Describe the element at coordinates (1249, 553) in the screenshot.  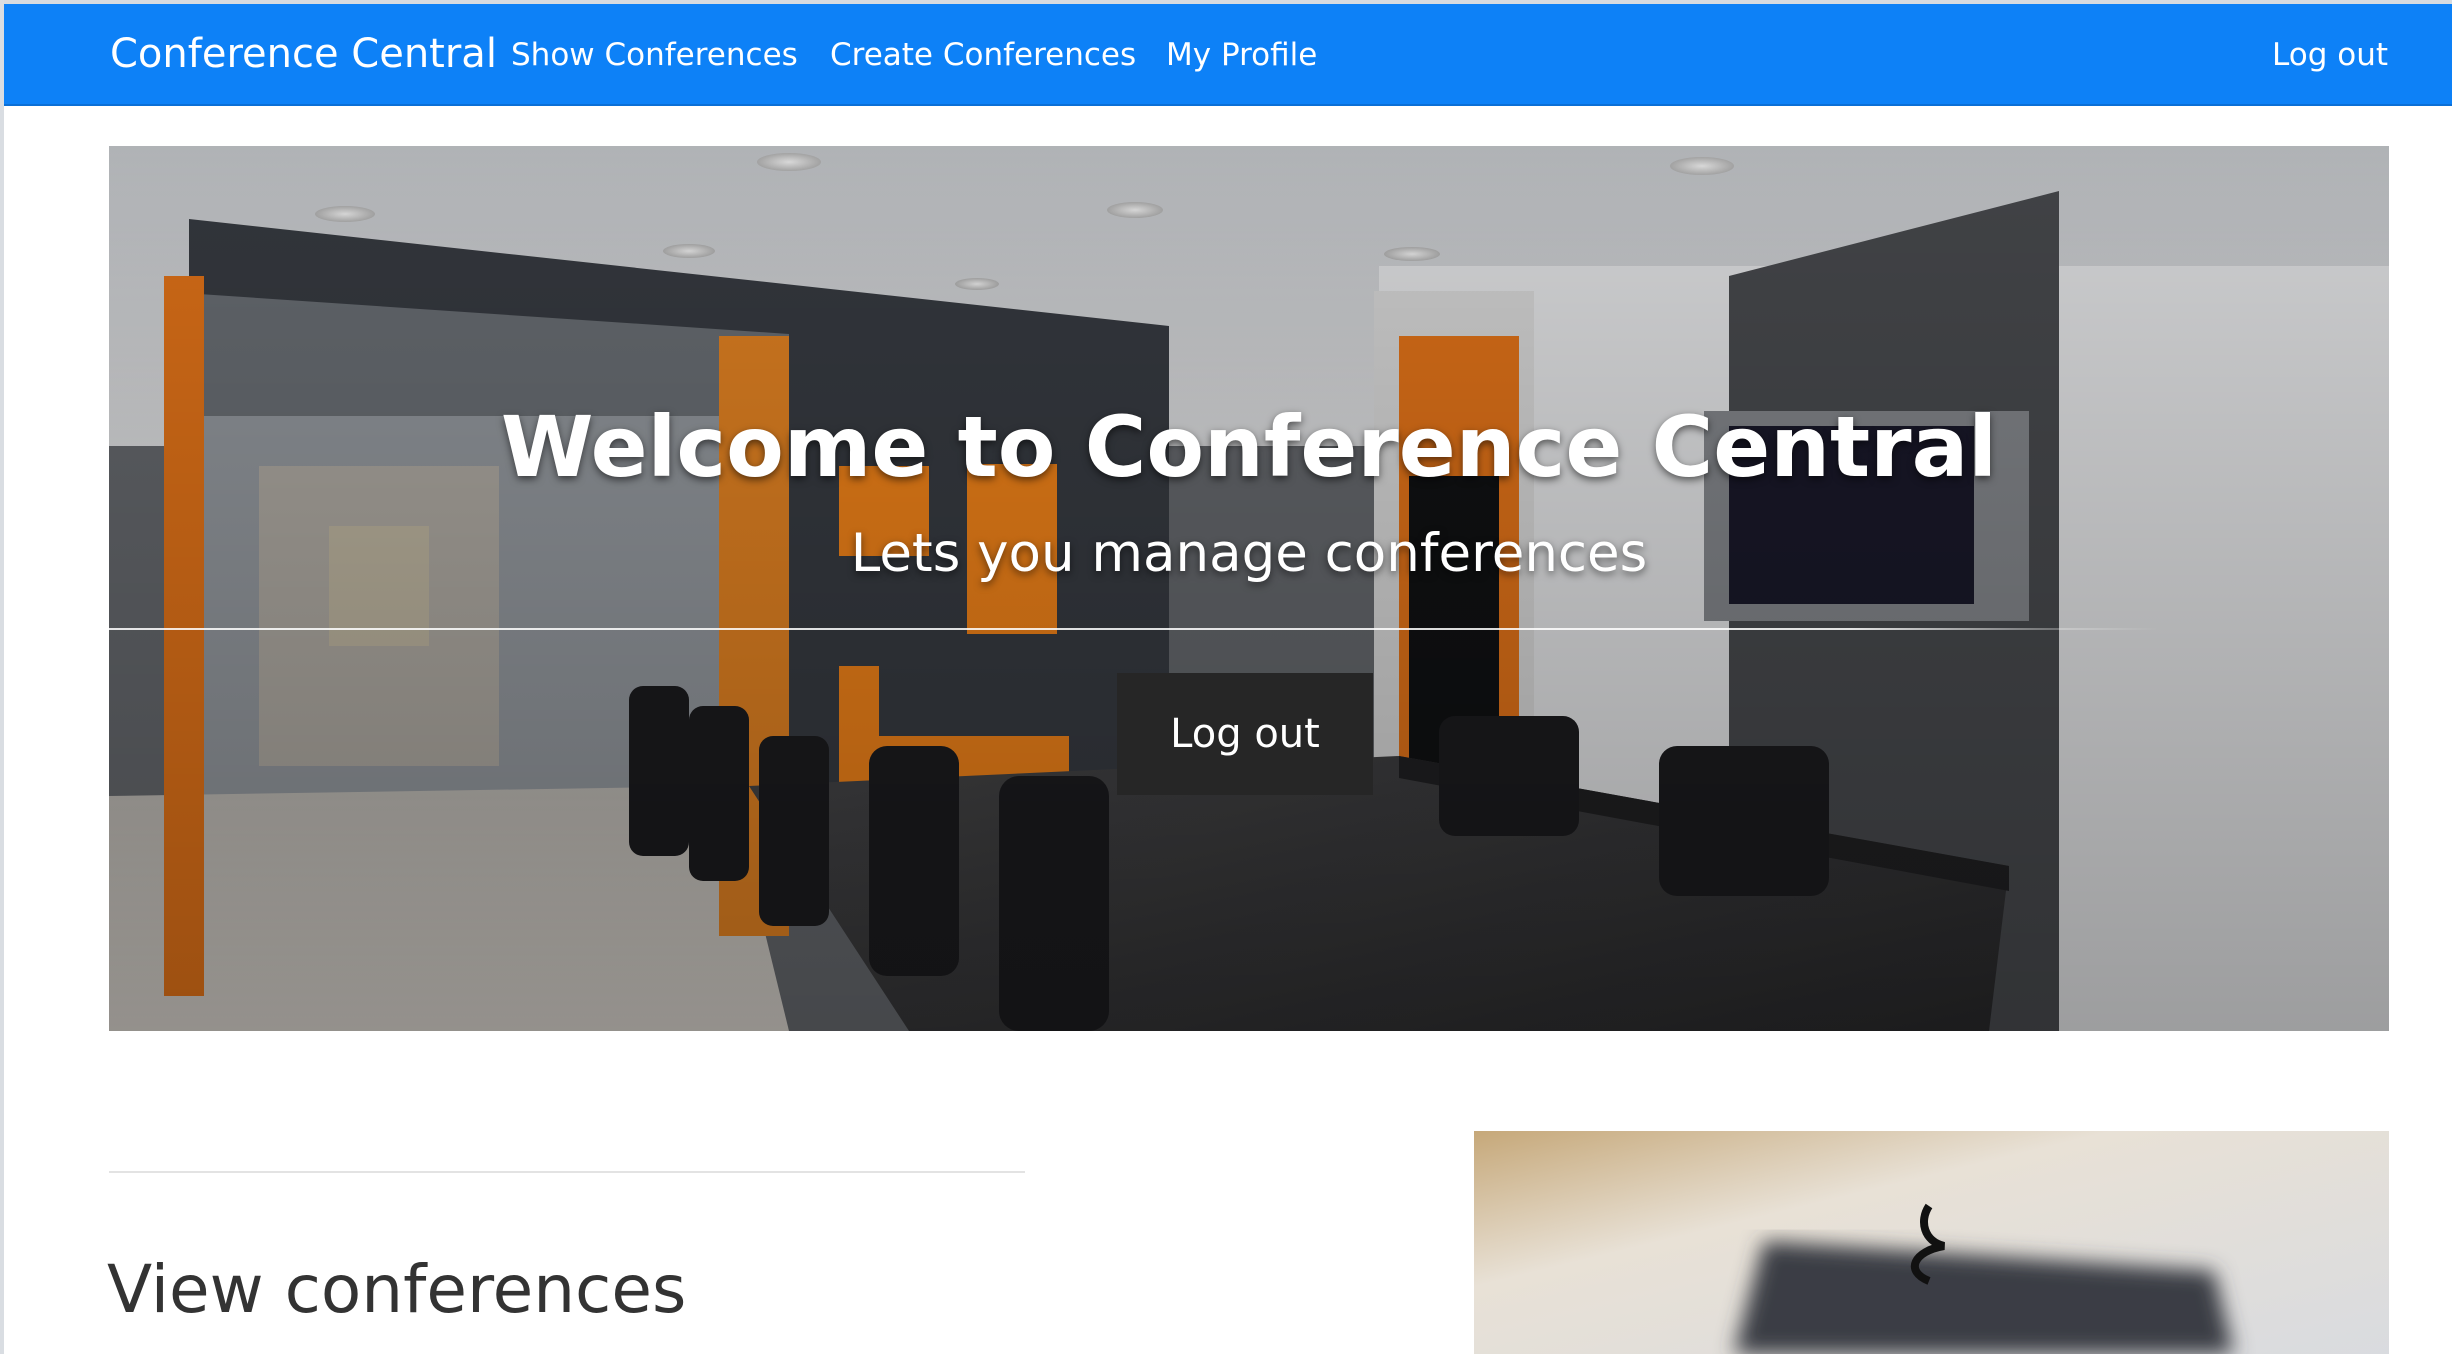
I see `hero-subtitle: Lets you manage conferences` at that location.